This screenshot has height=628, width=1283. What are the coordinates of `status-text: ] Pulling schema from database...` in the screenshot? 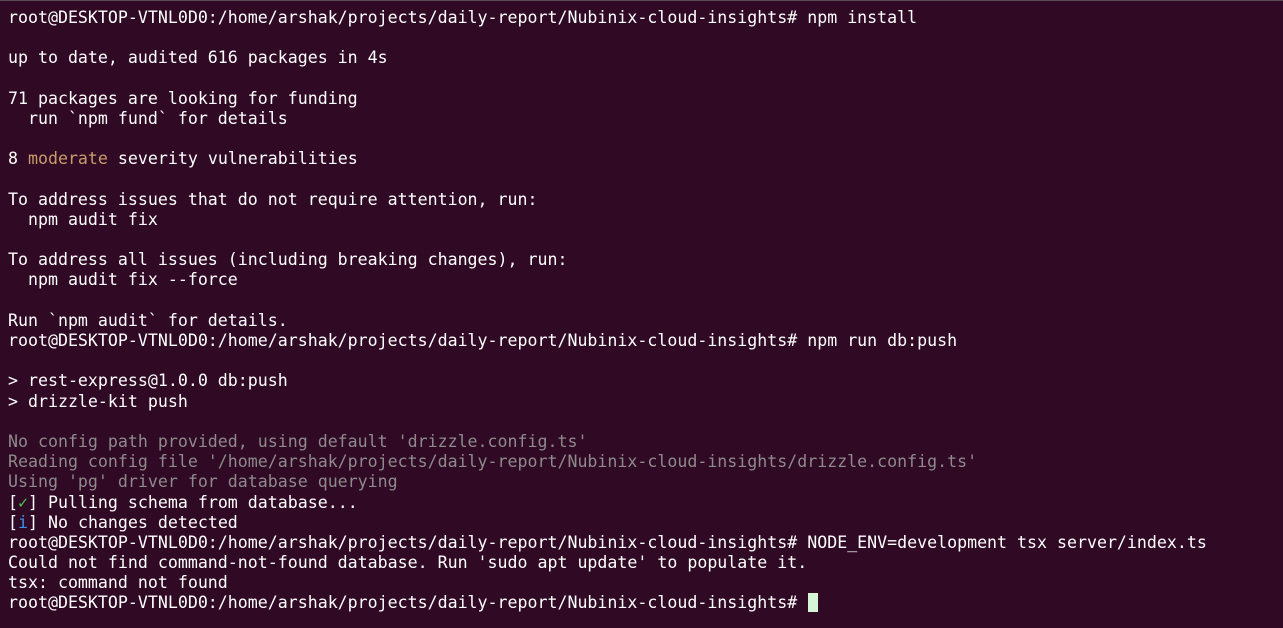 It's located at (193, 502).